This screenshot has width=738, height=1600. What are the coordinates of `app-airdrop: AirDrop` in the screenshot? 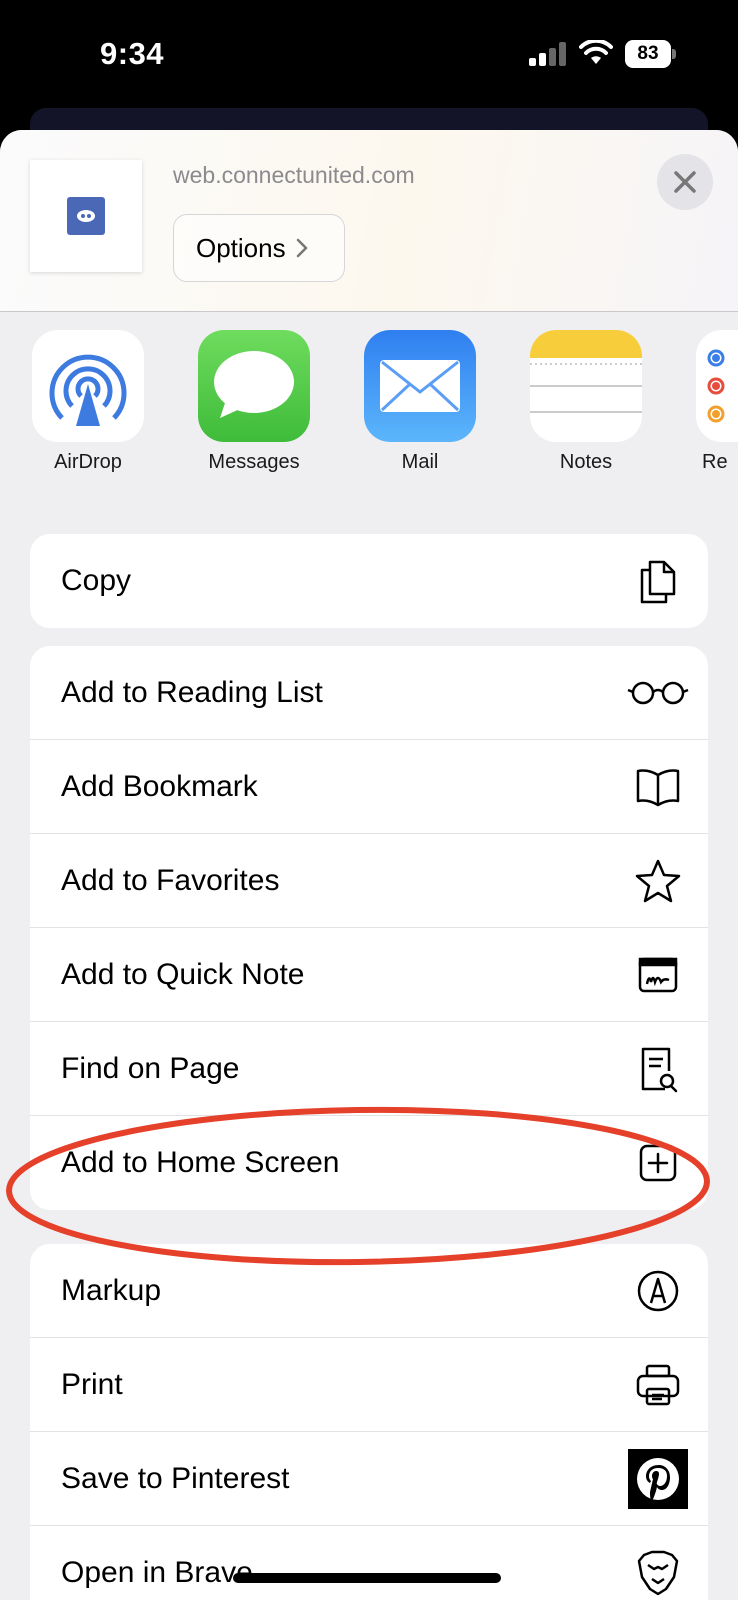 It's located at (89, 402).